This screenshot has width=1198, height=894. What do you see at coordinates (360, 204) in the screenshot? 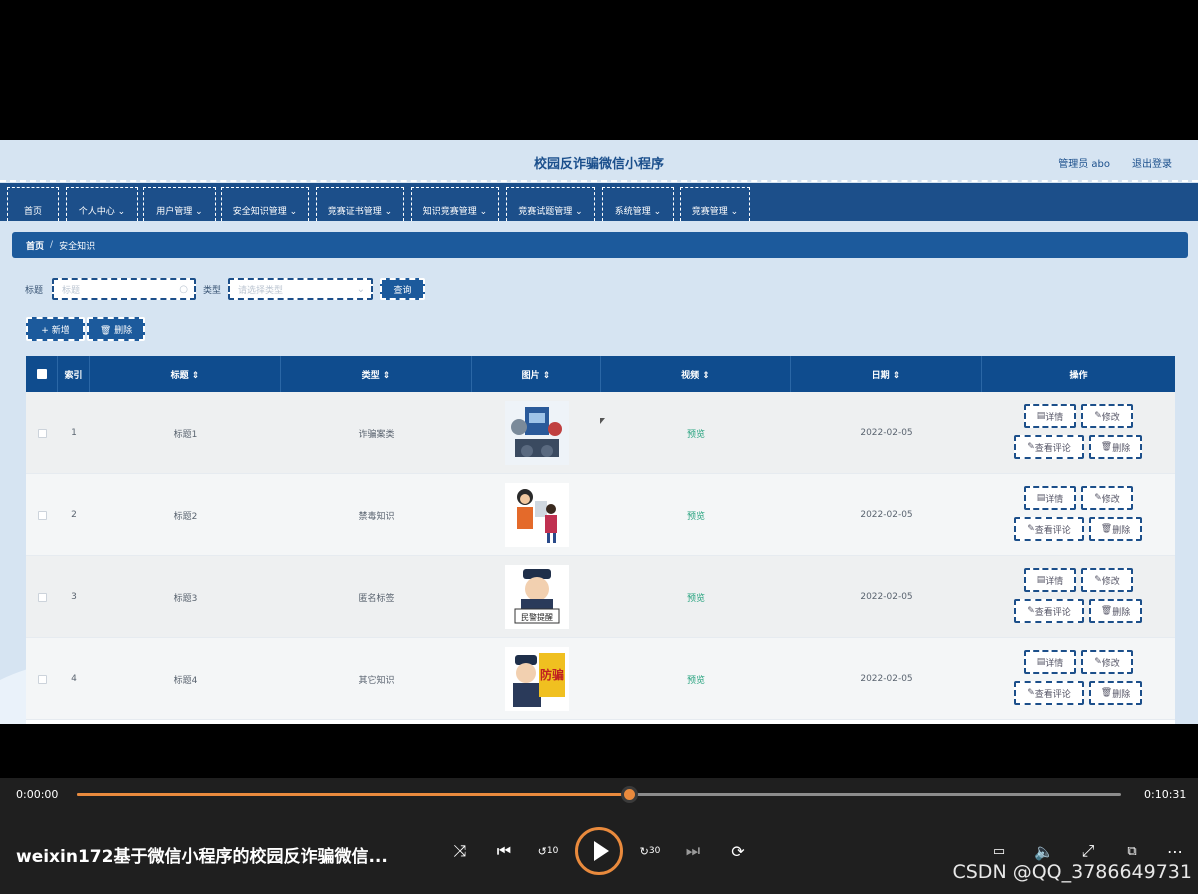
I see `nav-item-certificates: 竞赛证书管理 ⌄` at bounding box center [360, 204].